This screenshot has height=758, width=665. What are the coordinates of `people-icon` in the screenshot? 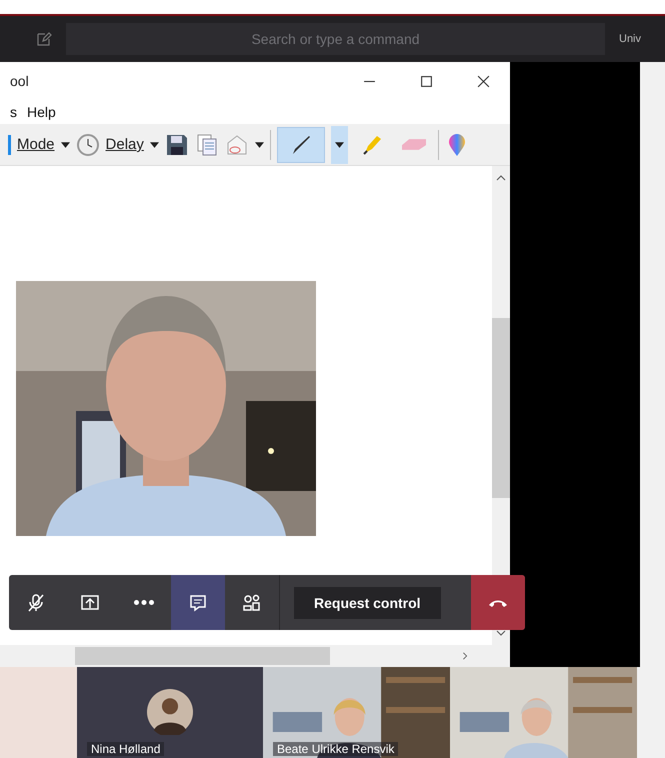 It's located at (252, 602).